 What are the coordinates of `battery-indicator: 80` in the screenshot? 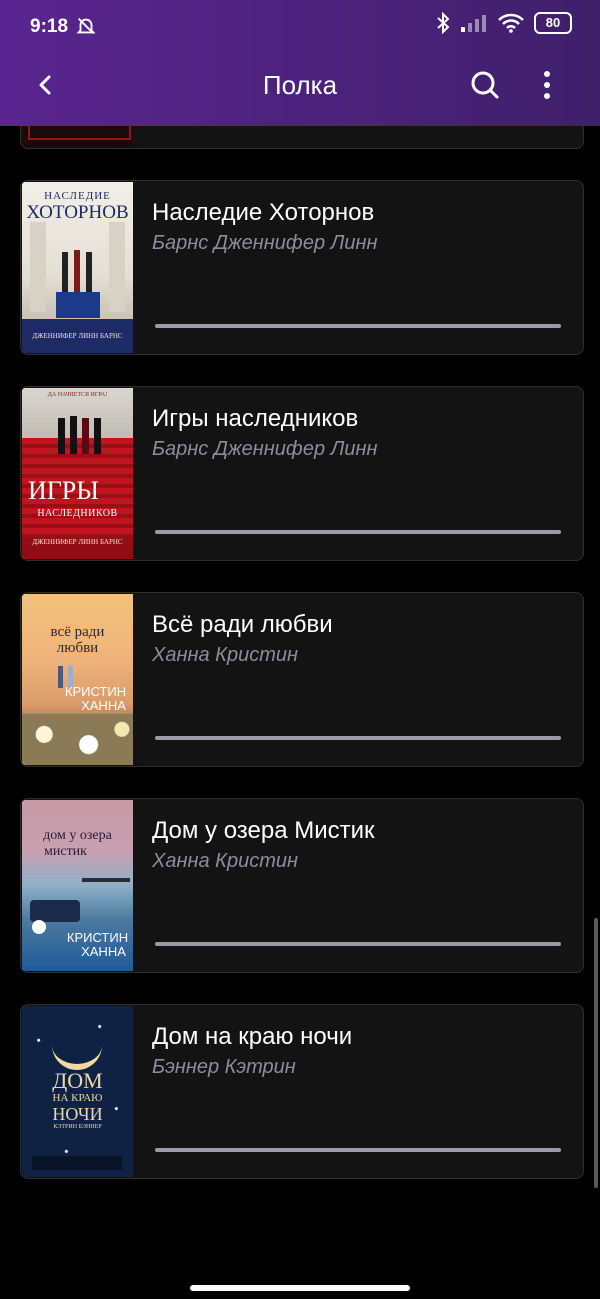 It's located at (553, 23).